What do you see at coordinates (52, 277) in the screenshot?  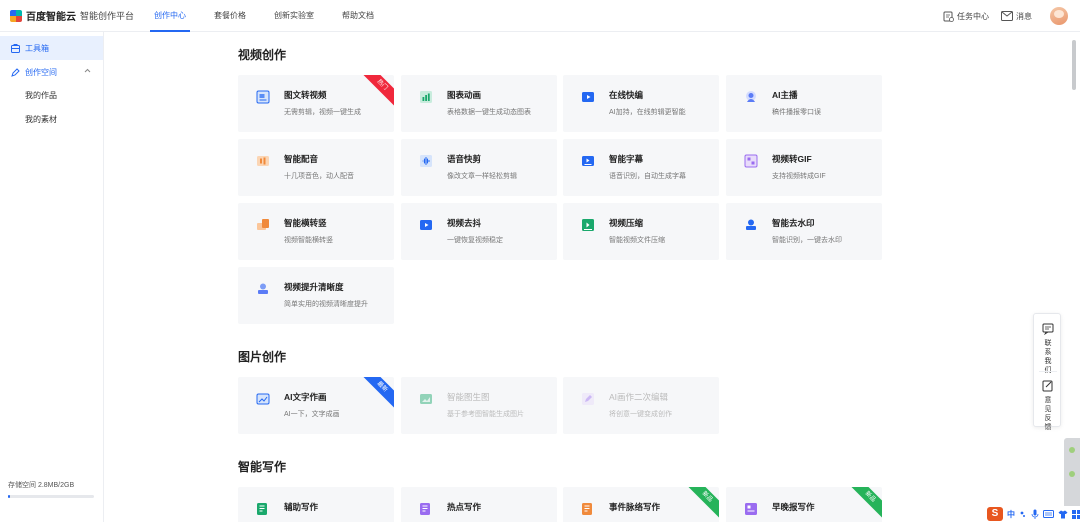 I see `sidebar: 工具箱 创作空间 我的作品 我的素材 存储空间 2.8MB/2GB` at bounding box center [52, 277].